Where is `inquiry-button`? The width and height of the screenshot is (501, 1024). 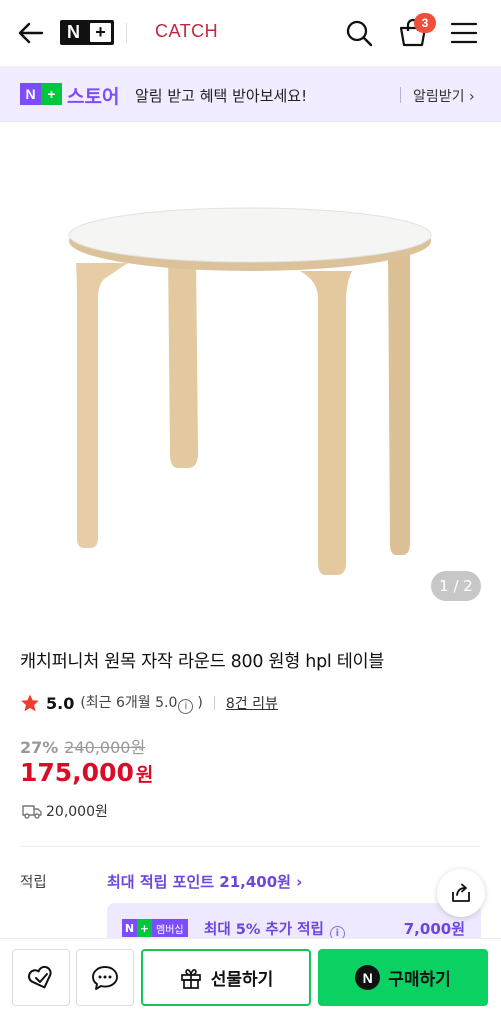 inquiry-button is located at coordinates (105, 977).